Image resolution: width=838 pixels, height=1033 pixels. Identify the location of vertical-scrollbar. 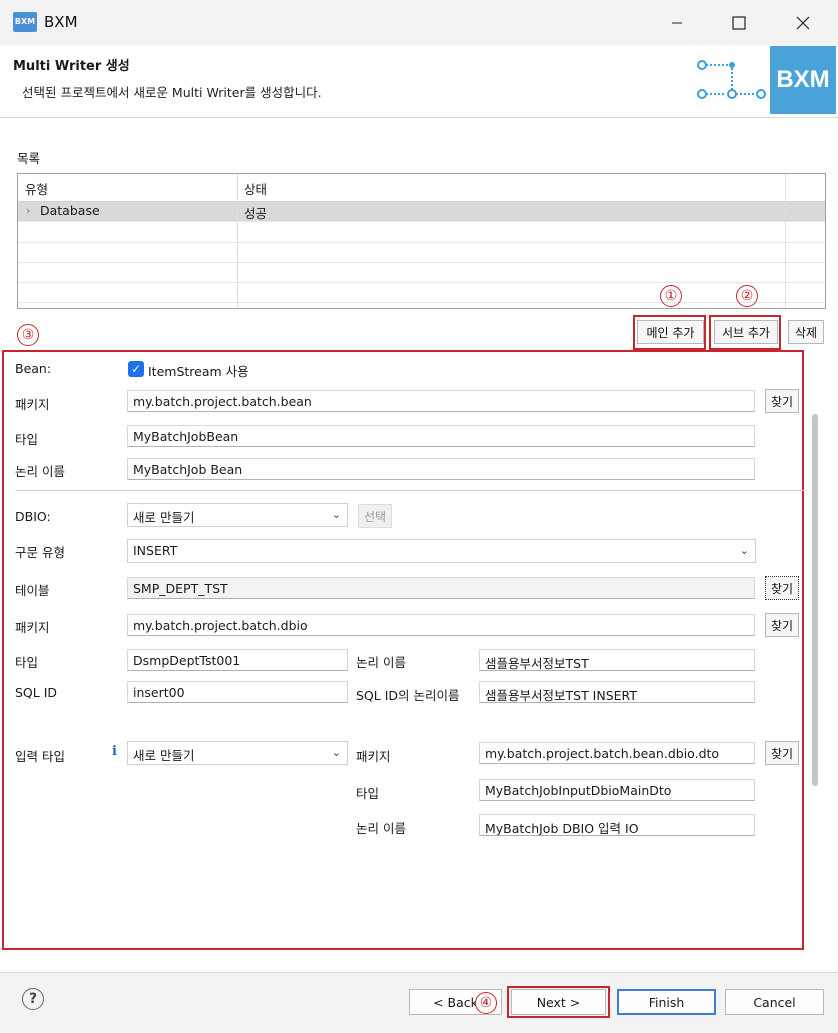
(815, 600).